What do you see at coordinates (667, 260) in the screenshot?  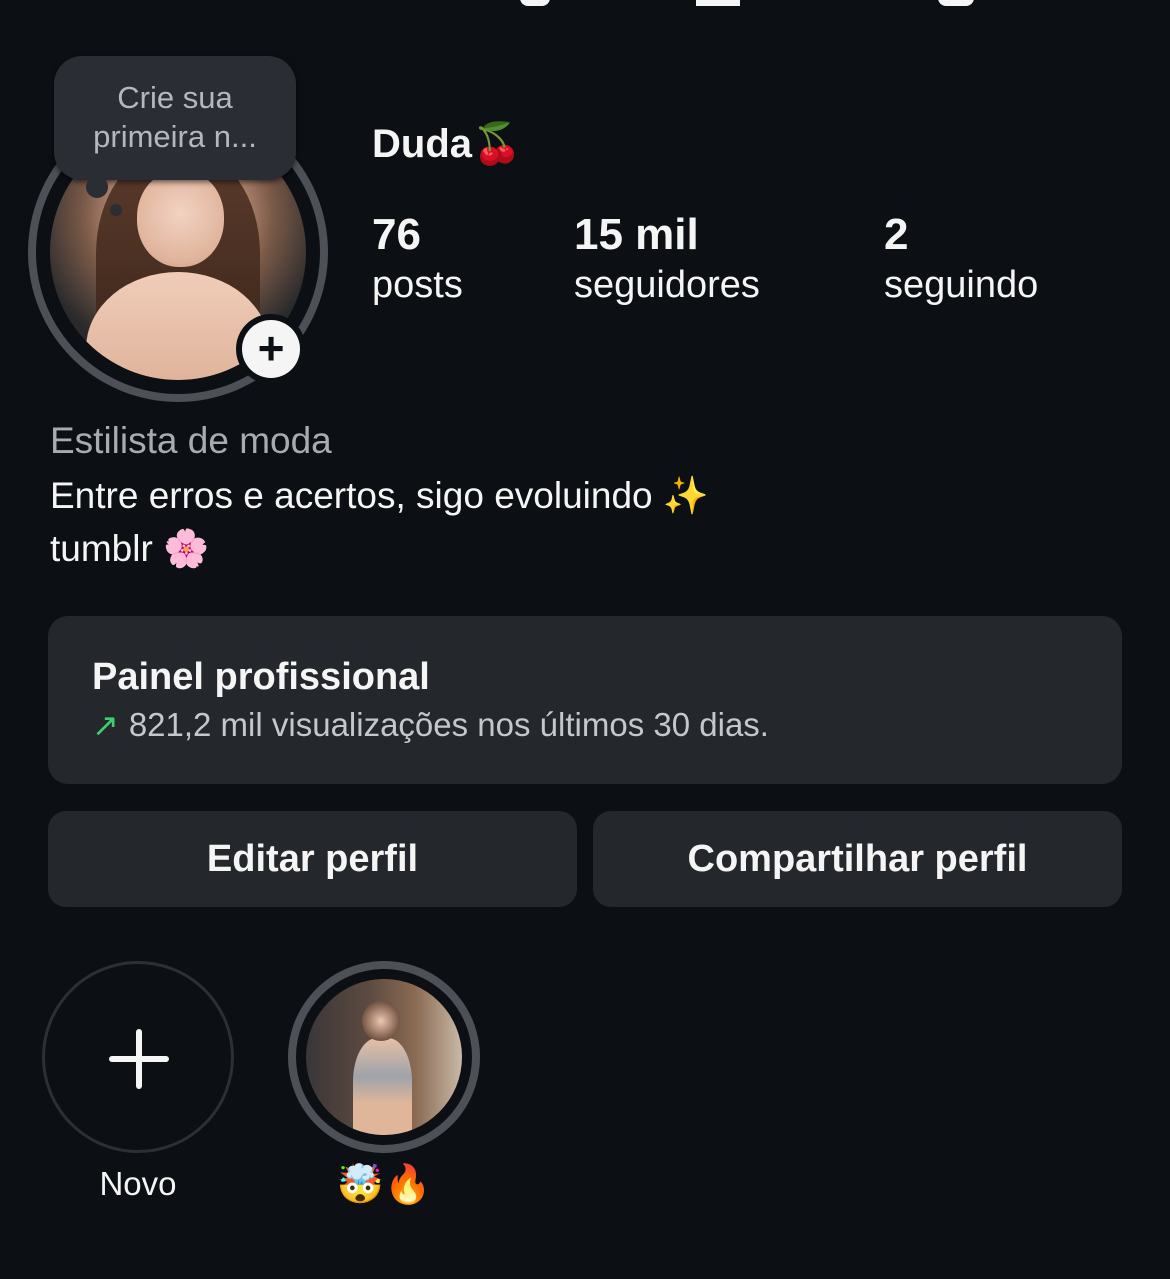 I see `stat-followers: 15 mil seguidores` at bounding box center [667, 260].